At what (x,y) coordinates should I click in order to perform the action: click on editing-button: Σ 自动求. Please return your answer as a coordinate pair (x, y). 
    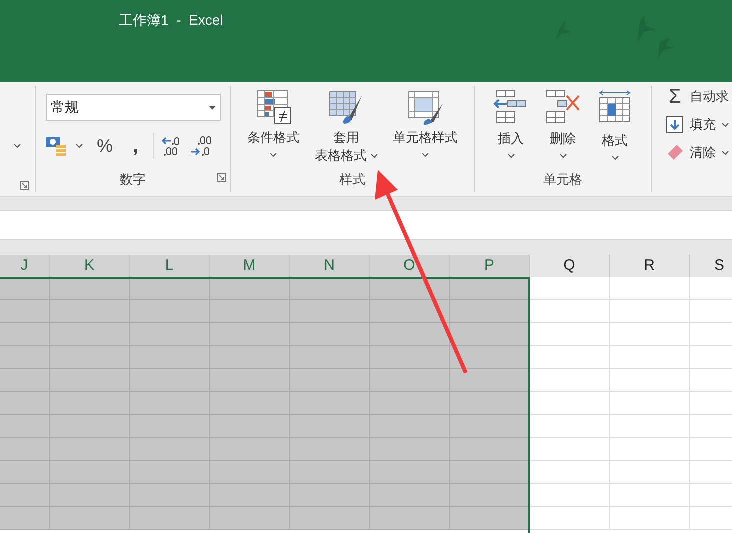
    Looking at the image, I should click on (697, 97).